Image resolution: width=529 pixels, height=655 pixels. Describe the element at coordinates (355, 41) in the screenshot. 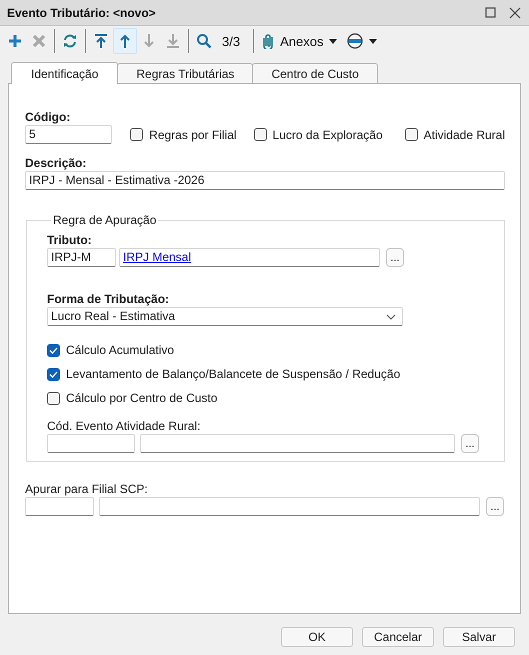

I see `disc-icon` at that location.